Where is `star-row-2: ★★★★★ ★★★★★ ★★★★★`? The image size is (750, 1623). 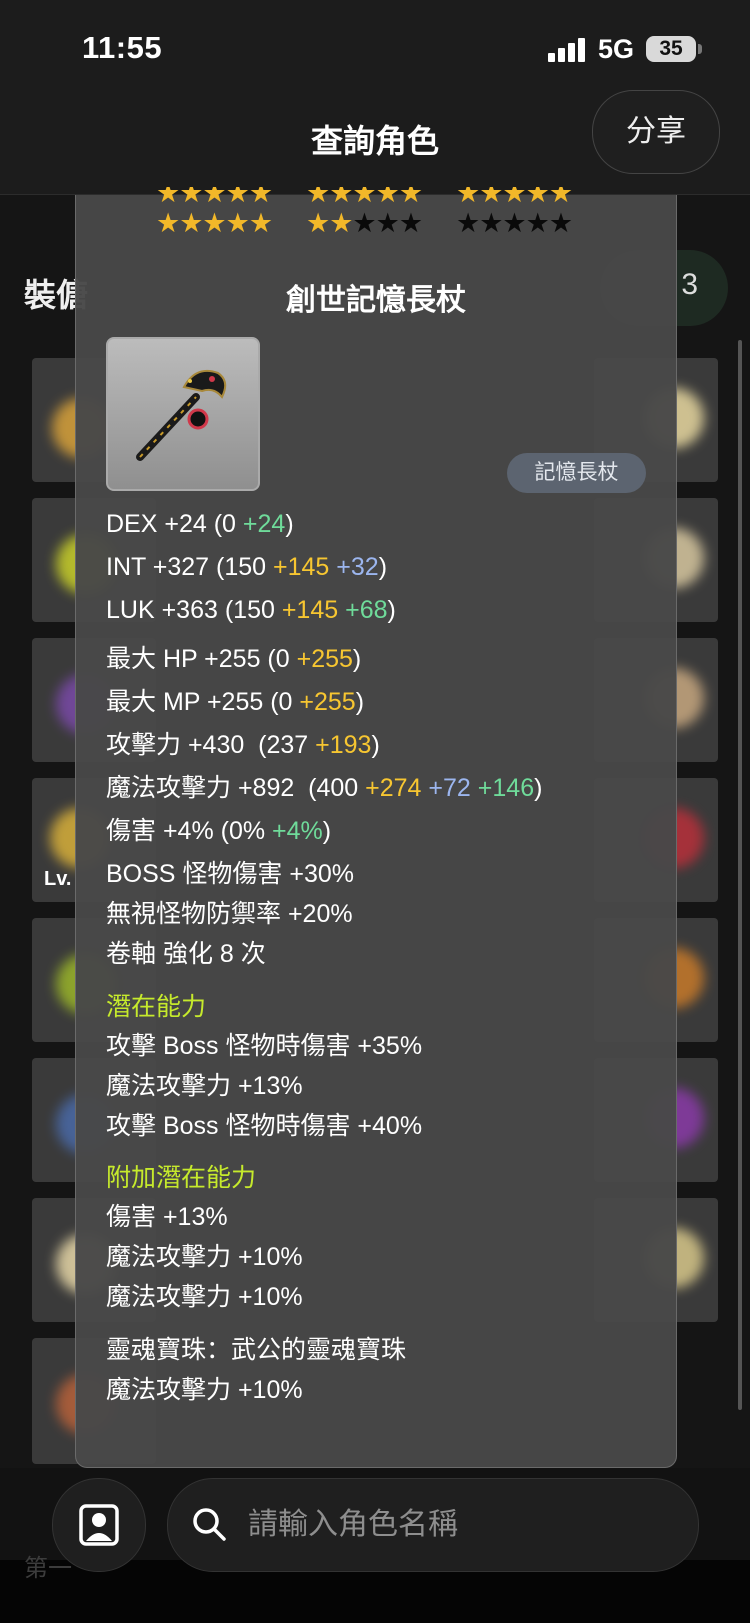 star-row-2: ★★★★★ ★★★★★ ★★★★★ is located at coordinates (376, 223).